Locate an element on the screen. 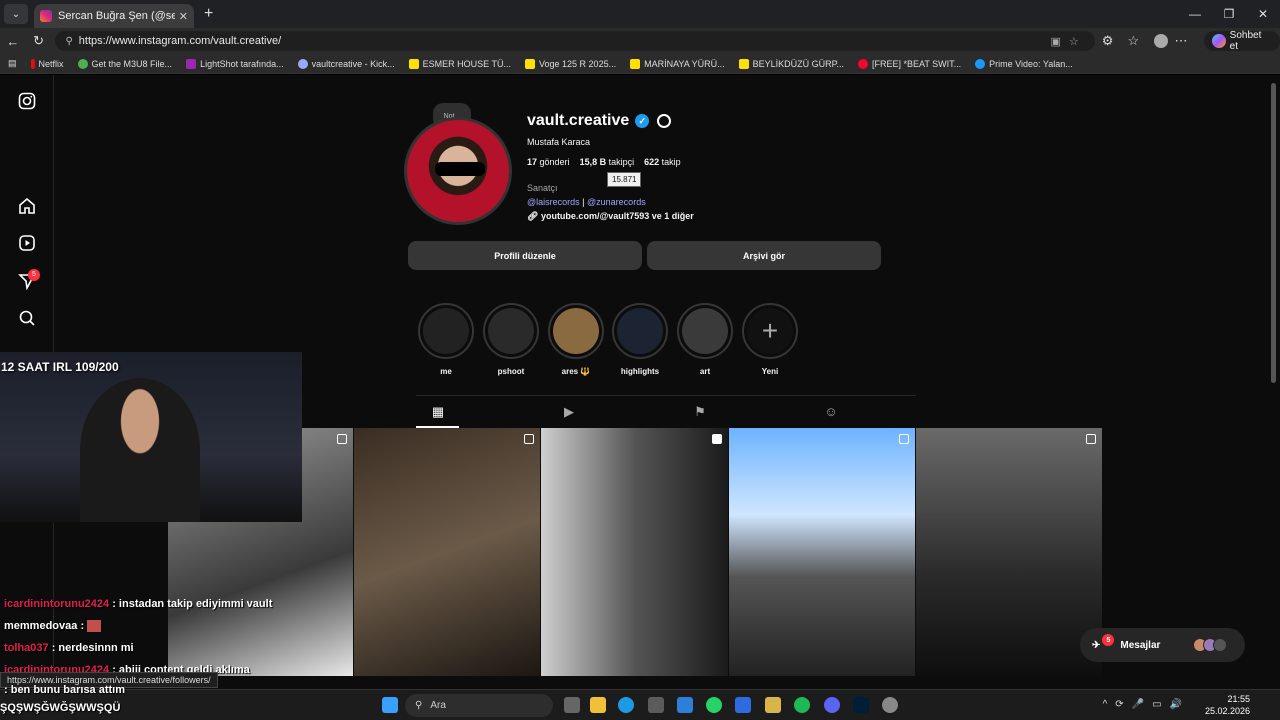 This screenshot has height=720, width=1280. close-tab-icon: ✕ is located at coordinates (183, 16).